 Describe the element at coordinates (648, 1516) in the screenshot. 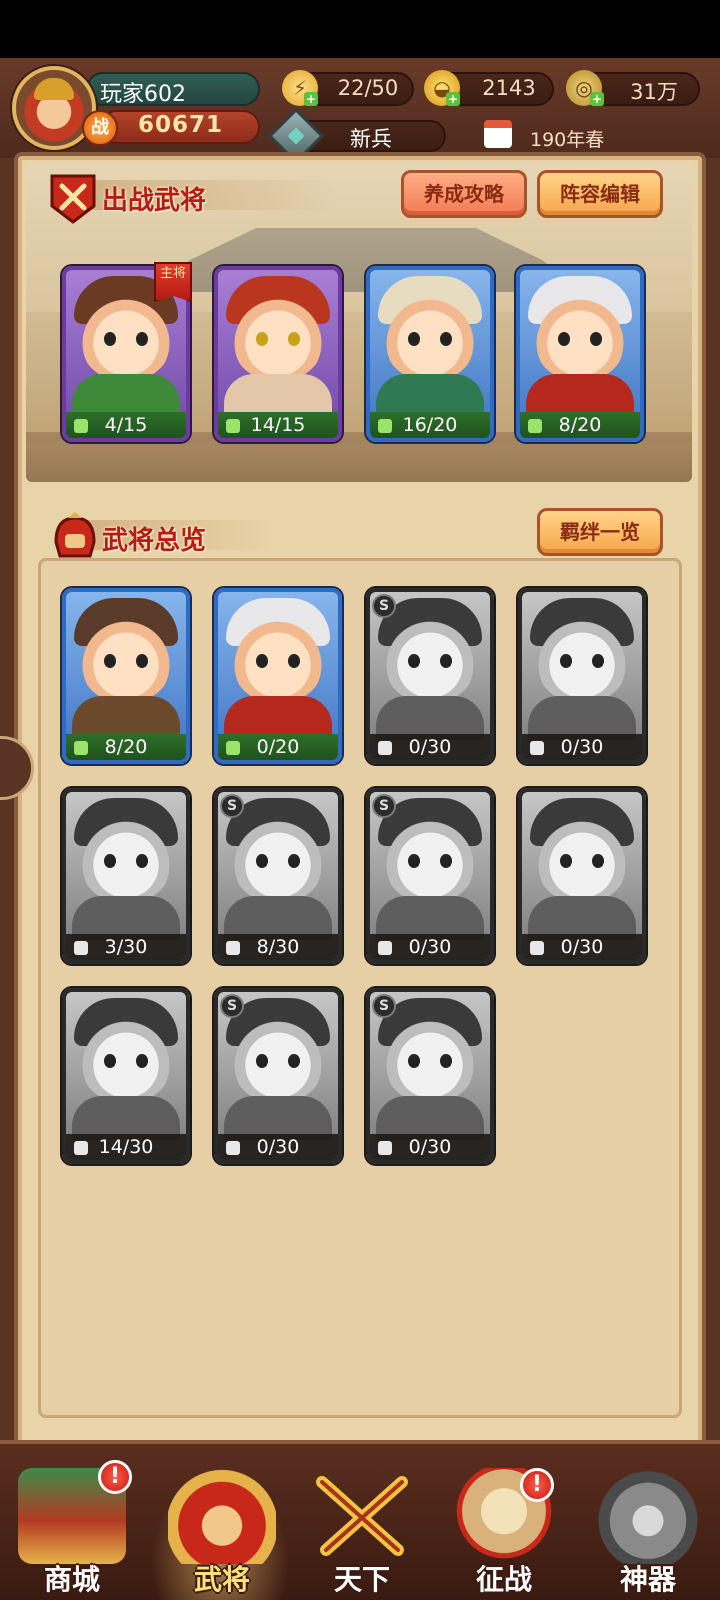

I see `artifact-lock-icon` at that location.